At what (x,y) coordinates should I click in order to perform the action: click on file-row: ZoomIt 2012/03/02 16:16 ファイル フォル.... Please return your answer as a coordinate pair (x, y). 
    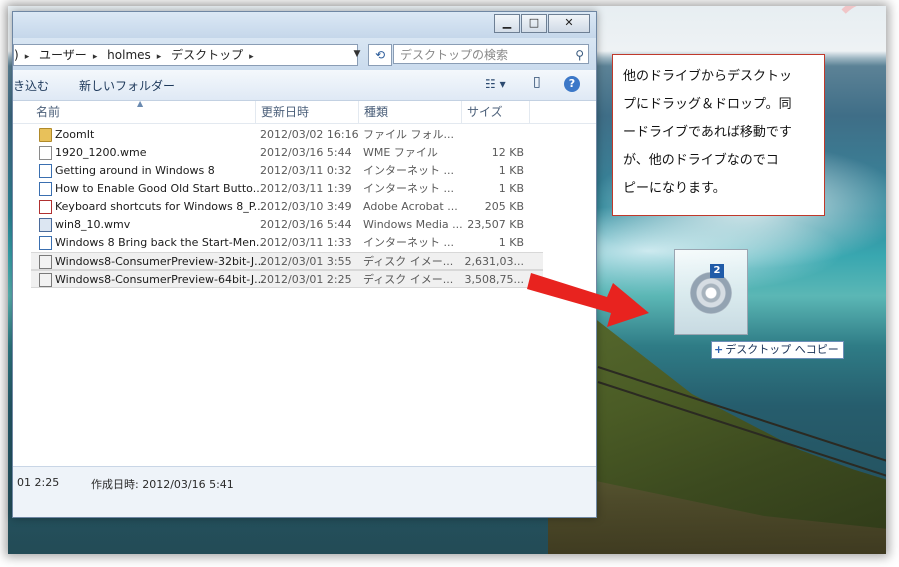
    Looking at the image, I should click on (304, 135).